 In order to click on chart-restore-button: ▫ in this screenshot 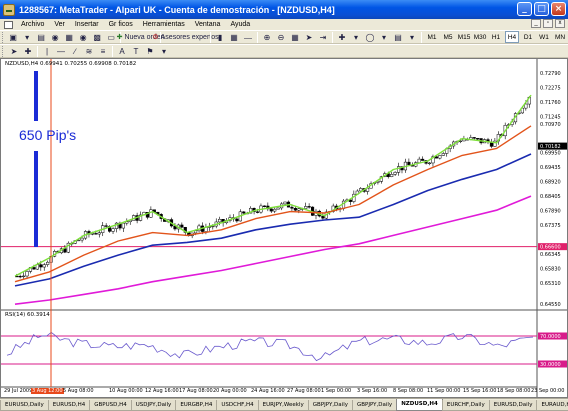, I will do `click(548, 23)`.